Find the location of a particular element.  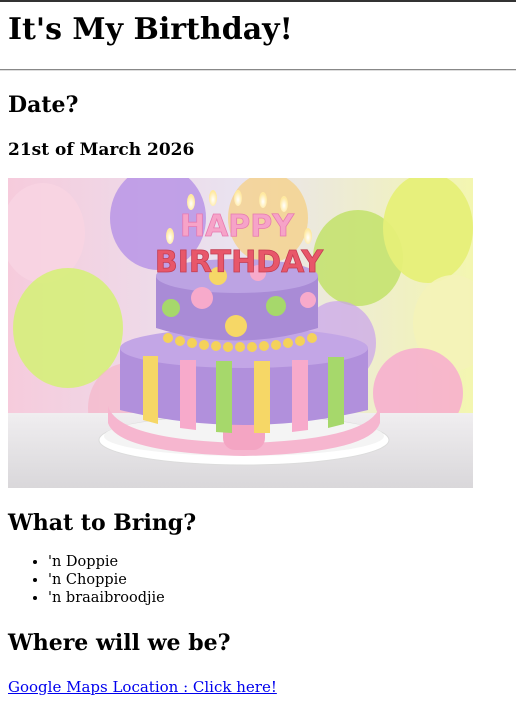

cake-candle-text-happy: HAPPY is located at coordinates (237, 226).